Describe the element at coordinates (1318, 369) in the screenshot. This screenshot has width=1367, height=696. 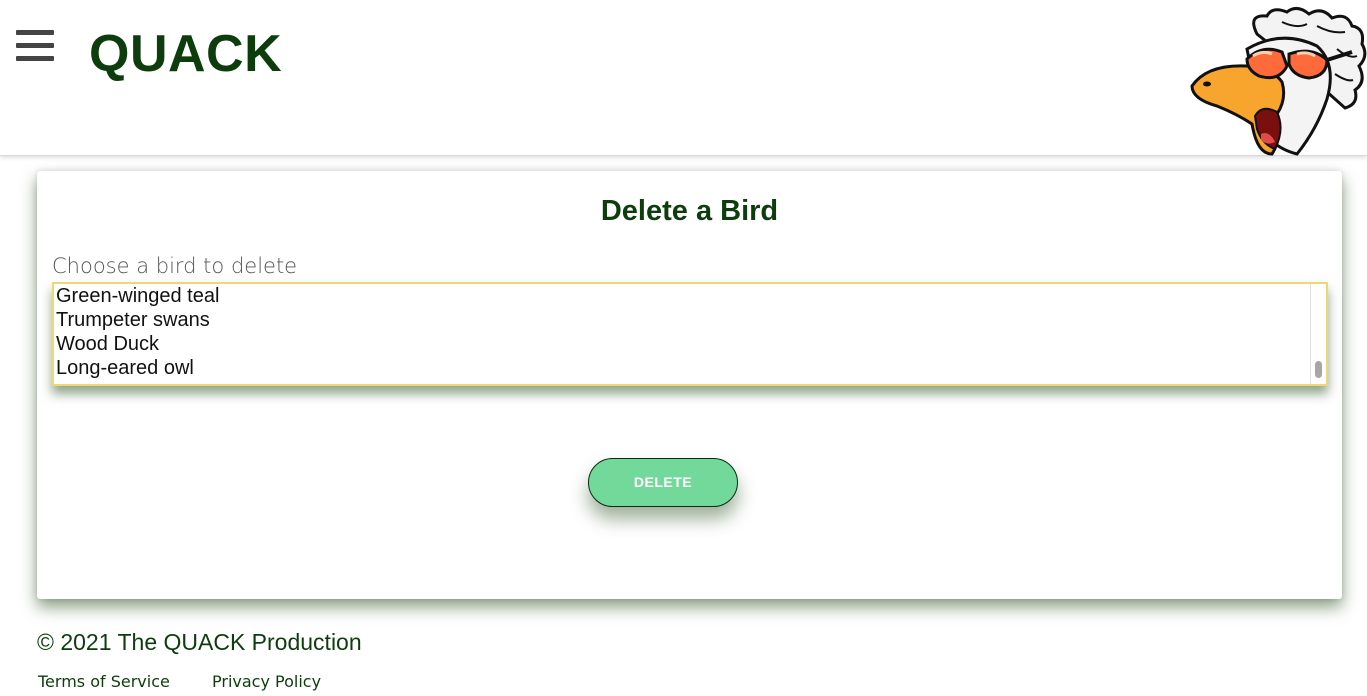
I see `scrollbar-thumb` at that location.